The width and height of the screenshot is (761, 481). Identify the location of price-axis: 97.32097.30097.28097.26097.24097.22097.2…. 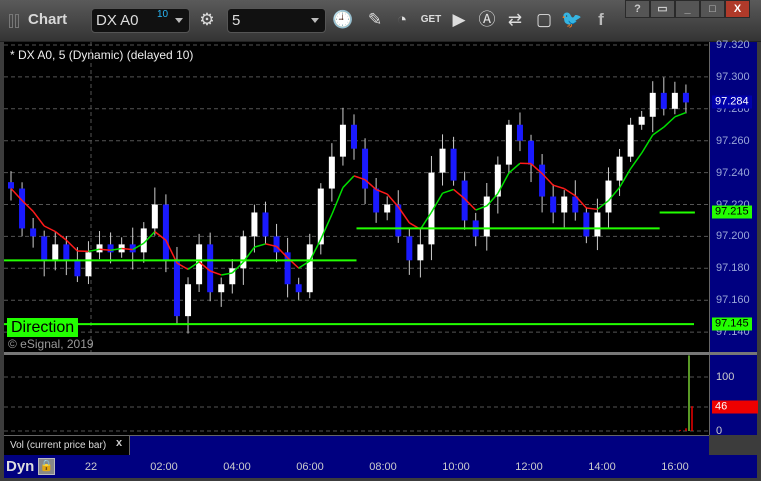
(733, 195).